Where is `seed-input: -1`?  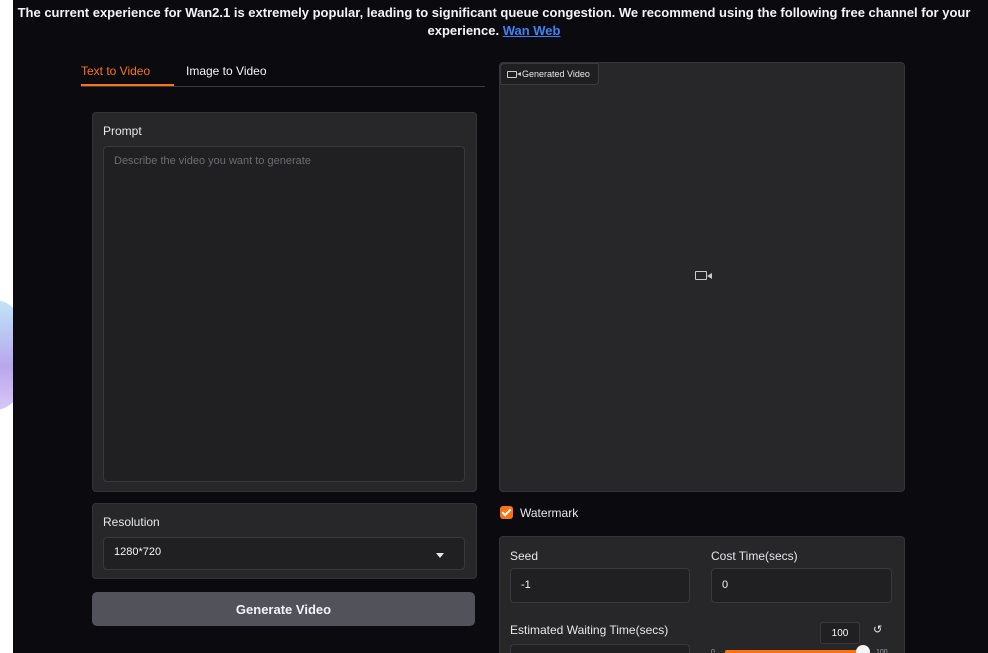
seed-input: -1 is located at coordinates (600, 585).